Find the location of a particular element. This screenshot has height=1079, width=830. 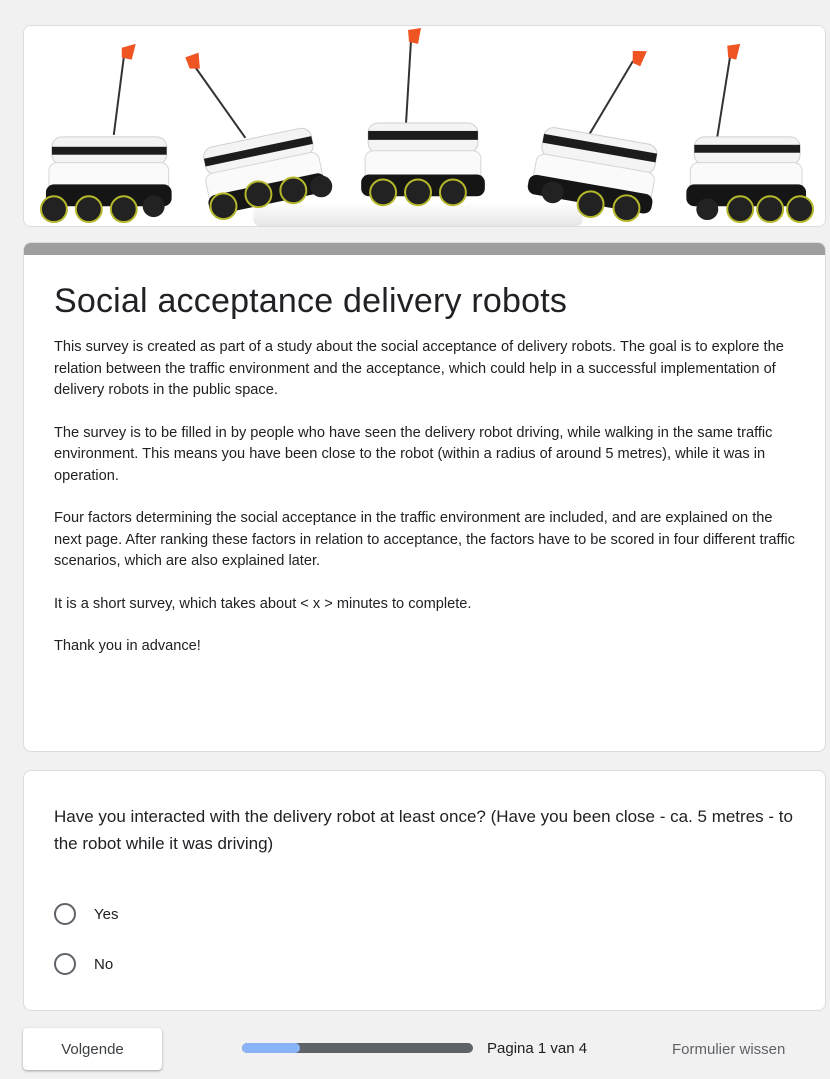

option-label: No is located at coordinates (104, 964).